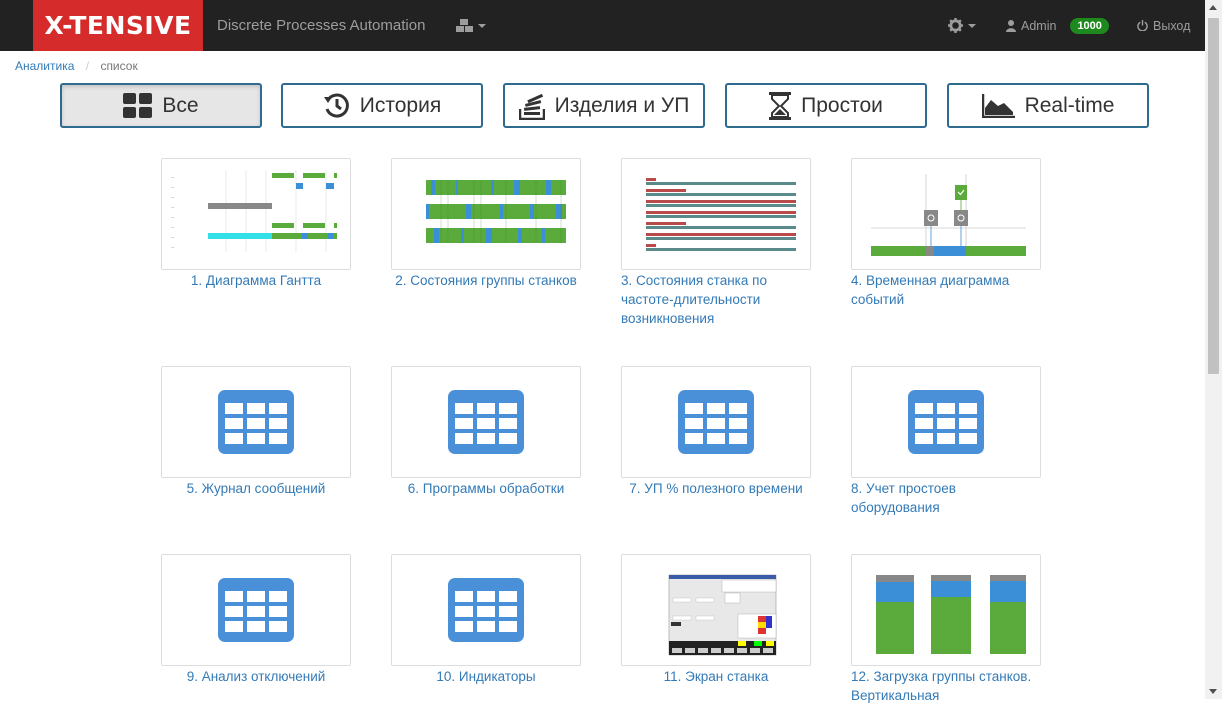 The image size is (1222, 705). What do you see at coordinates (716, 676) in the screenshot?
I see `report-title: 11. Экран станка` at bounding box center [716, 676].